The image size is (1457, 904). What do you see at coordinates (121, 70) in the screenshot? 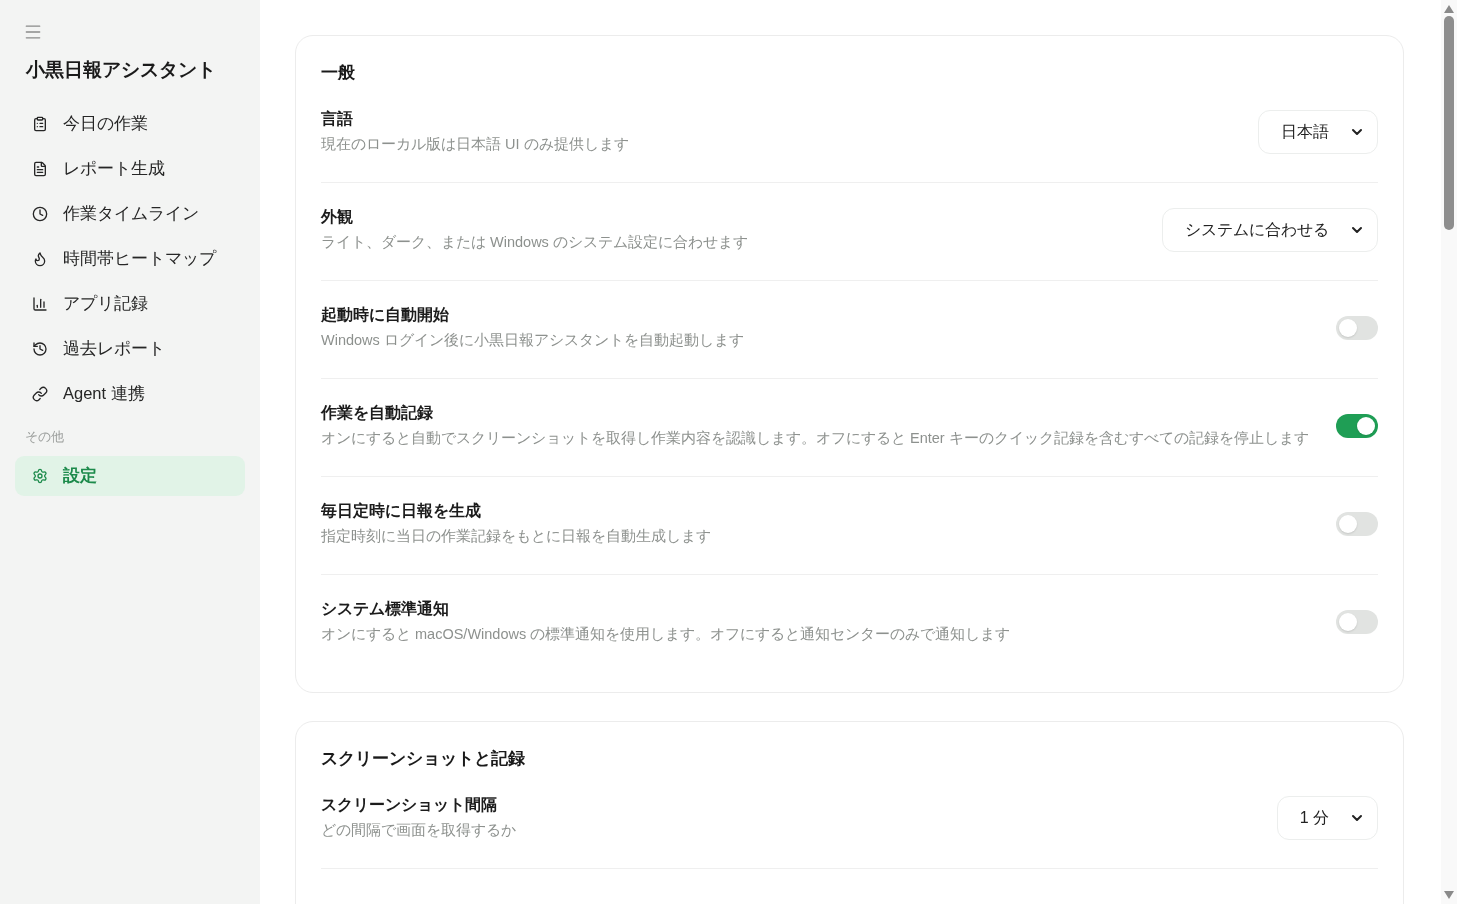
I see `app-title: 小黒日報アシスタント` at bounding box center [121, 70].